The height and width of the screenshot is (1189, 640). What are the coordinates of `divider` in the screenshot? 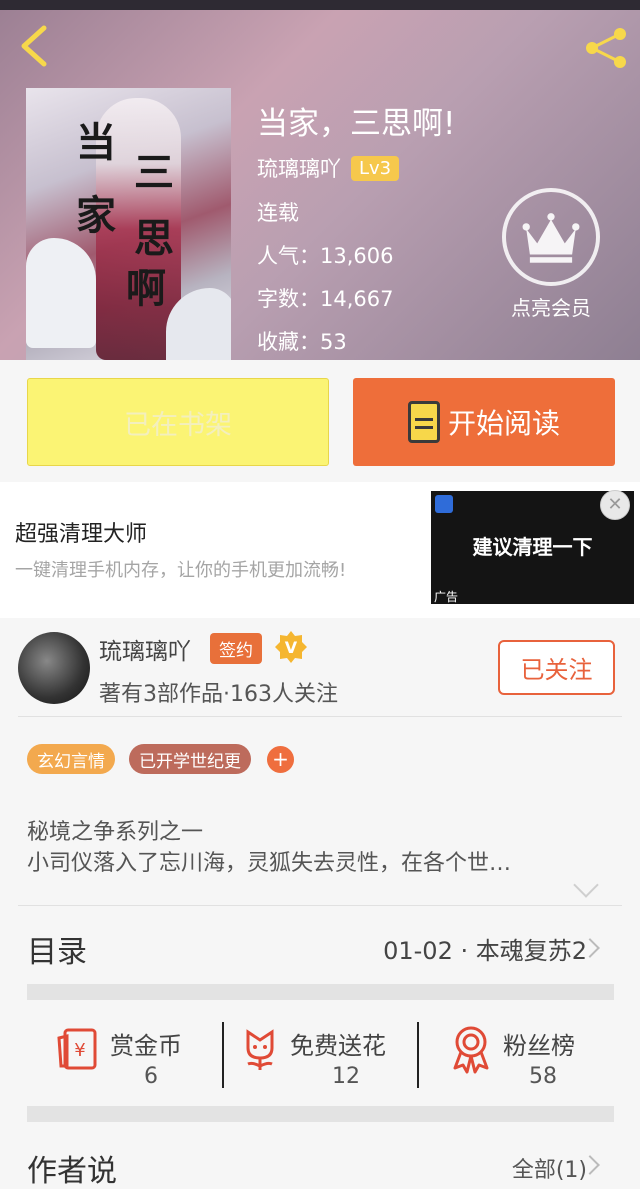 It's located at (320, 716).